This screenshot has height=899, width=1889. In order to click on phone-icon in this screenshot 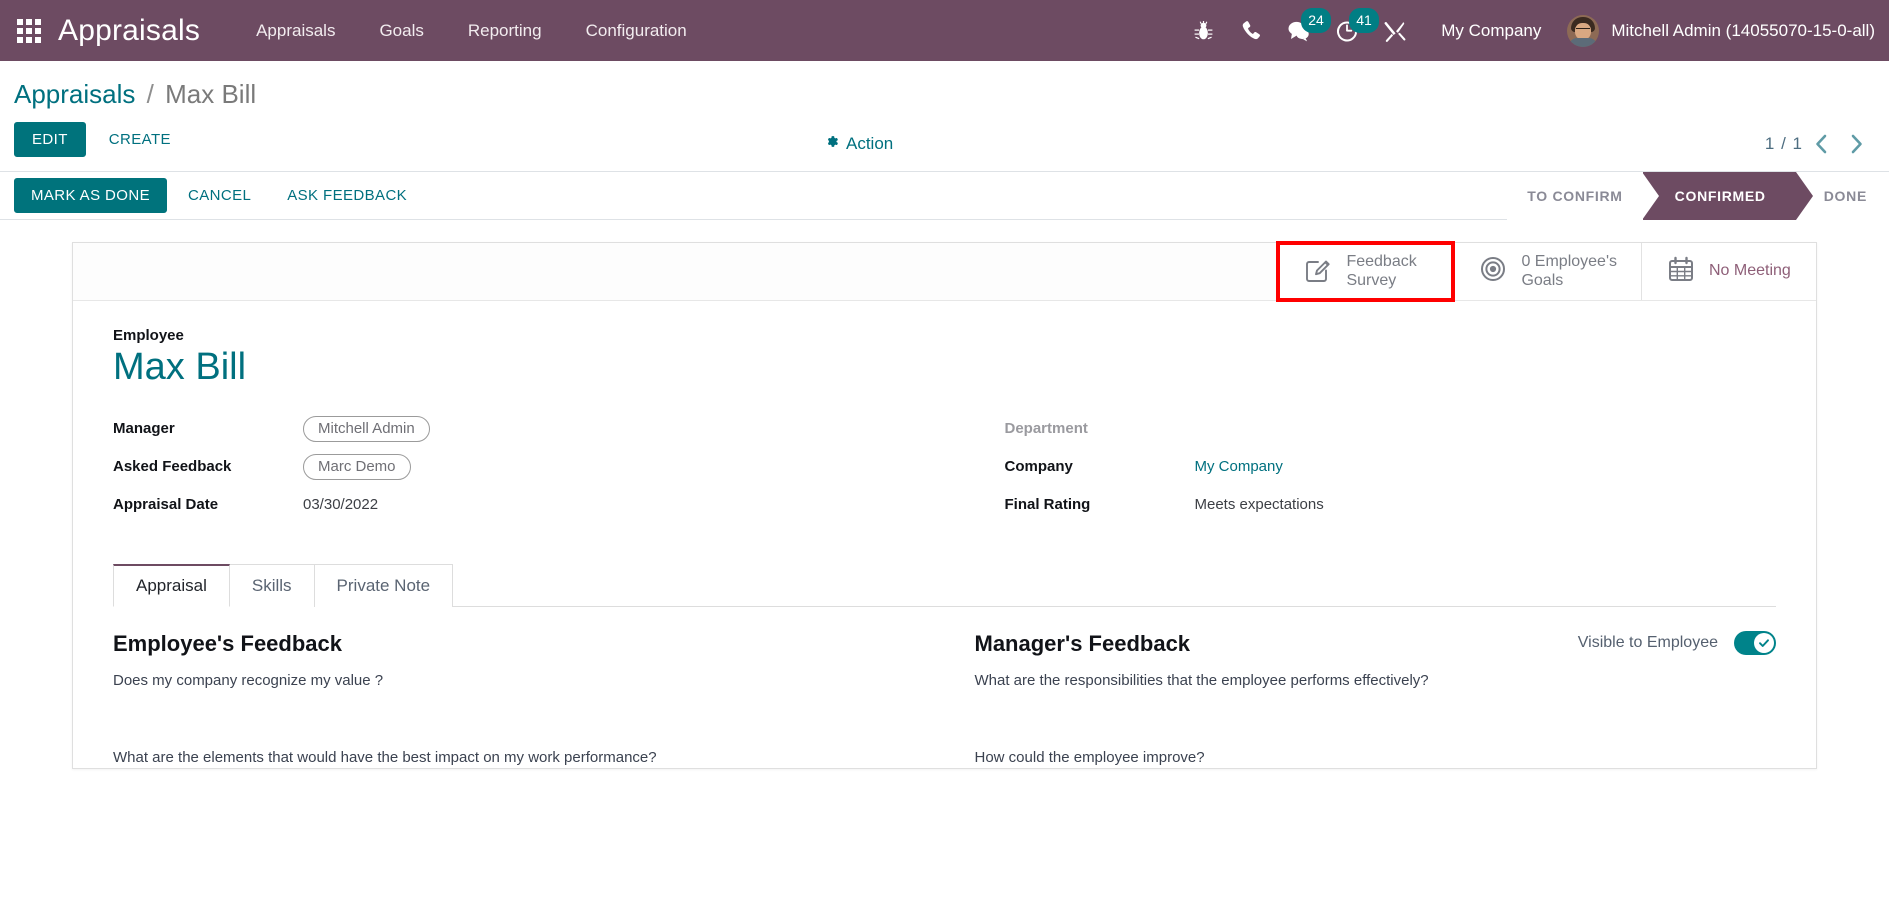, I will do `click(1251, 30)`.